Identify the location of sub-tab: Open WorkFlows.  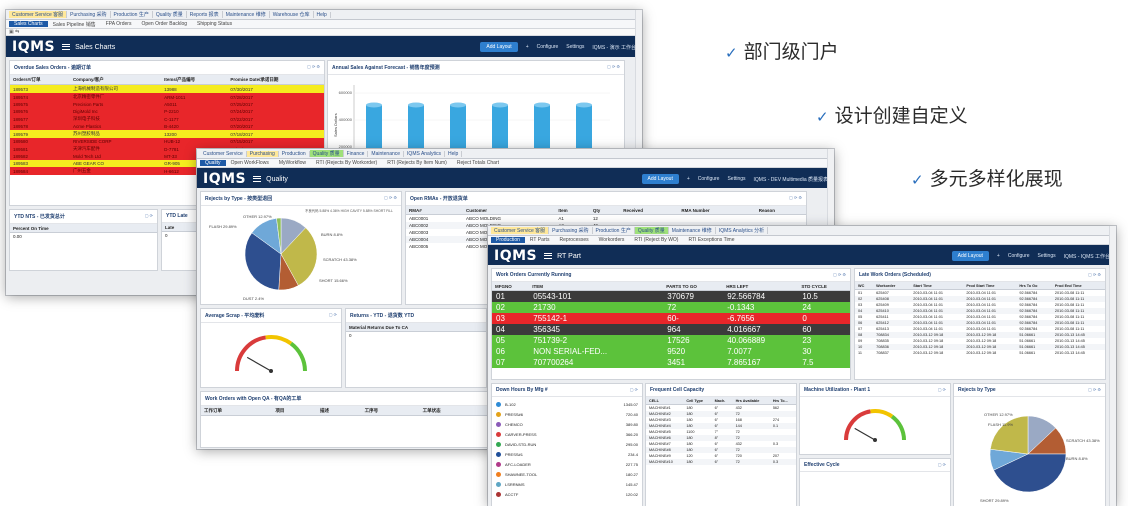
(250, 163).